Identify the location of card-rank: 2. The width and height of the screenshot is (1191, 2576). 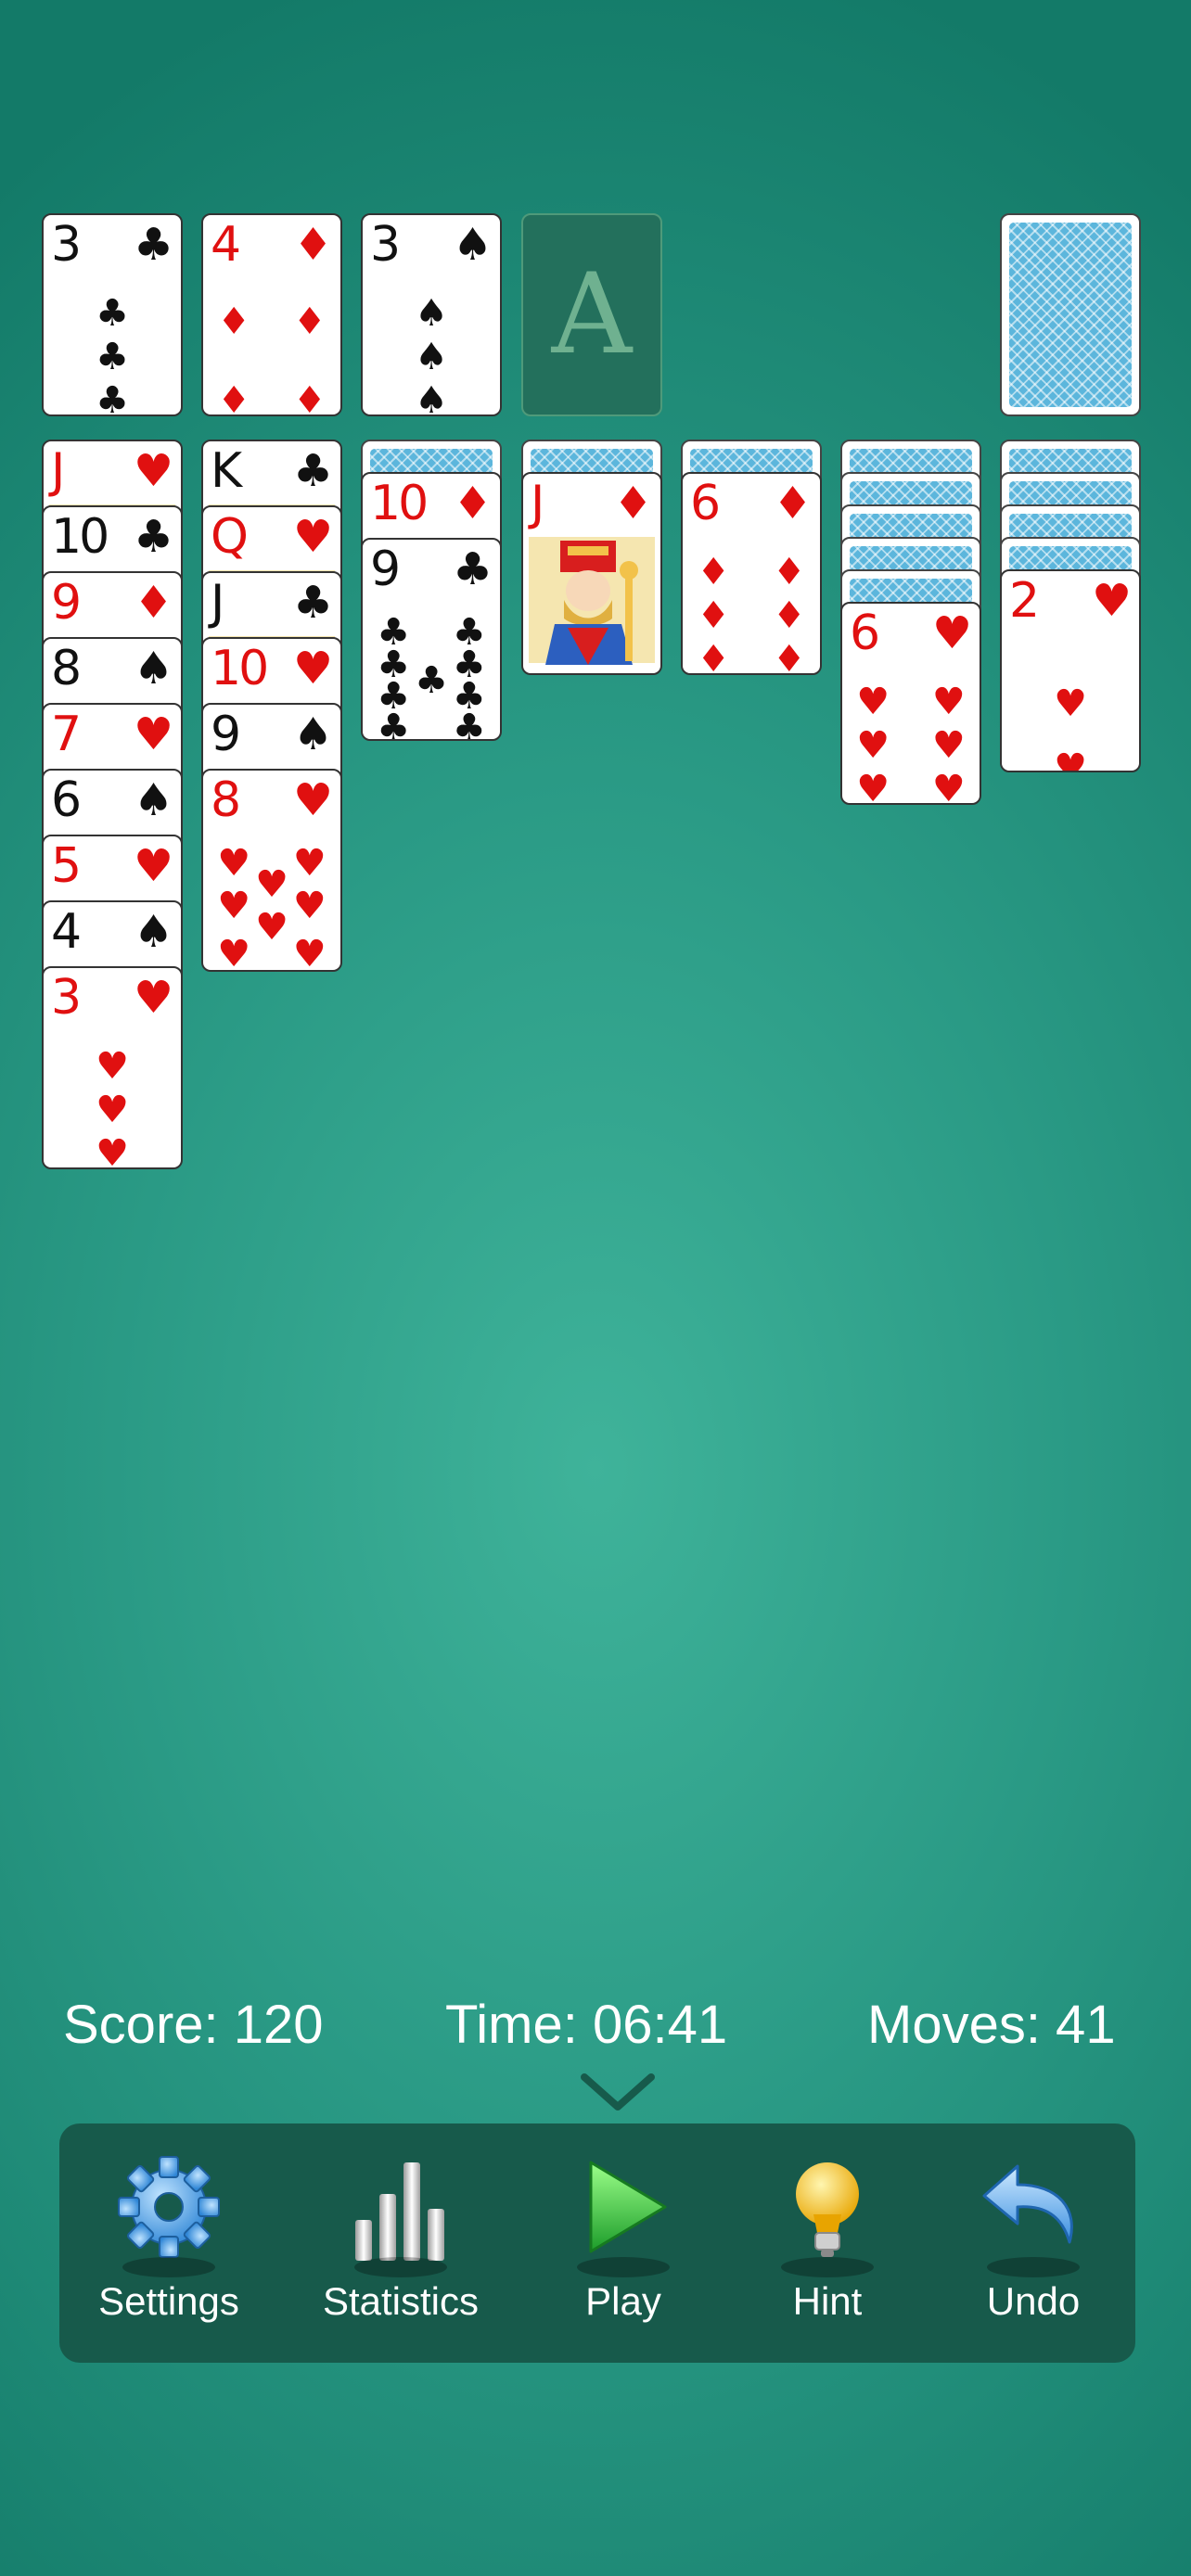
(1024, 601).